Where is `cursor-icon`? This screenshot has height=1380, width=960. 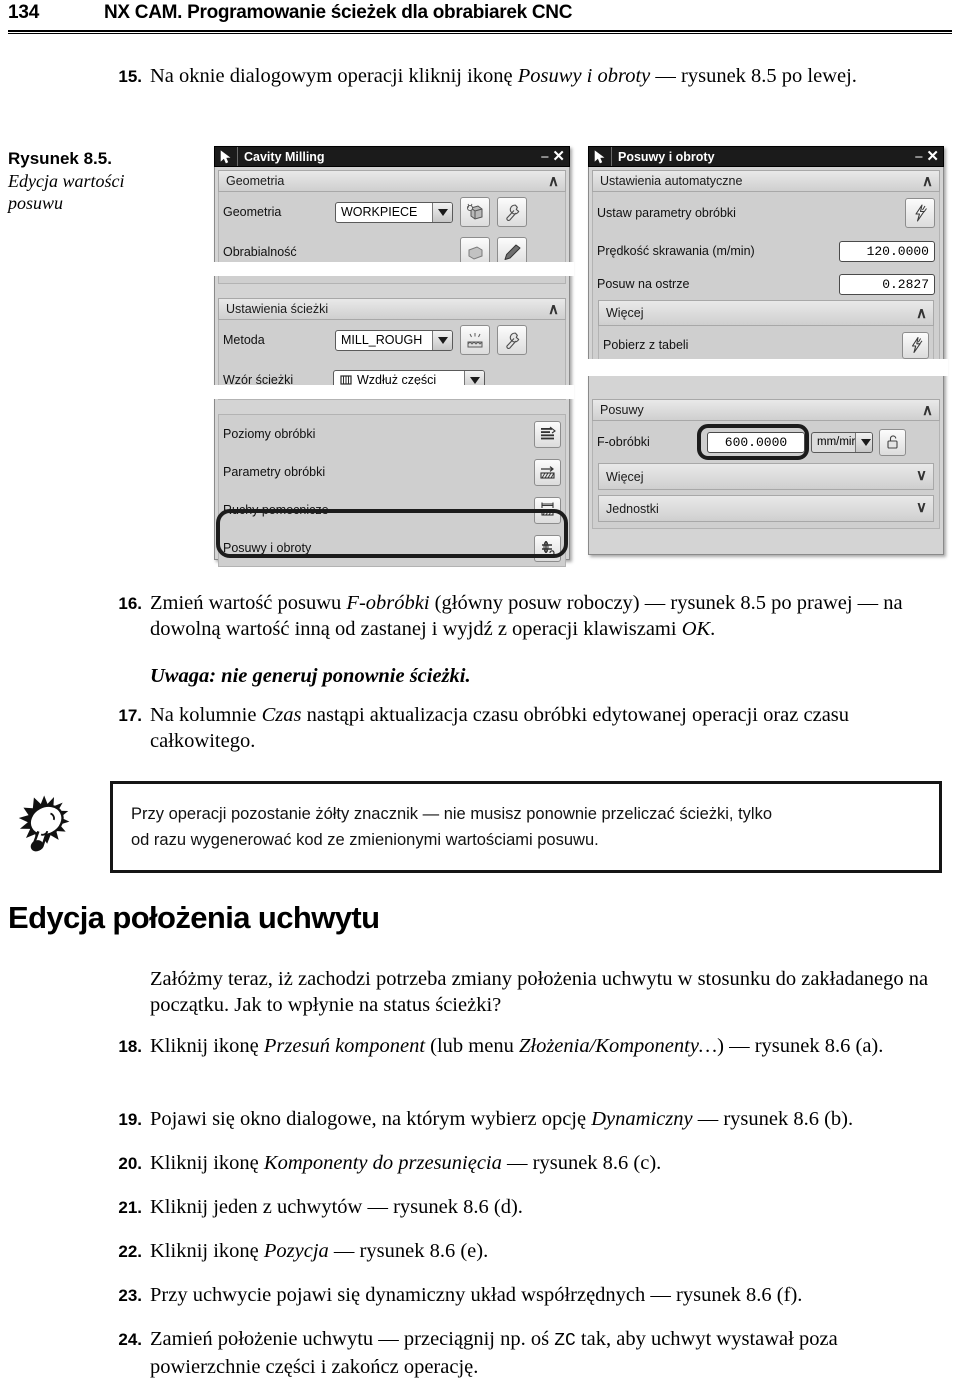
cursor-icon is located at coordinates (226, 156).